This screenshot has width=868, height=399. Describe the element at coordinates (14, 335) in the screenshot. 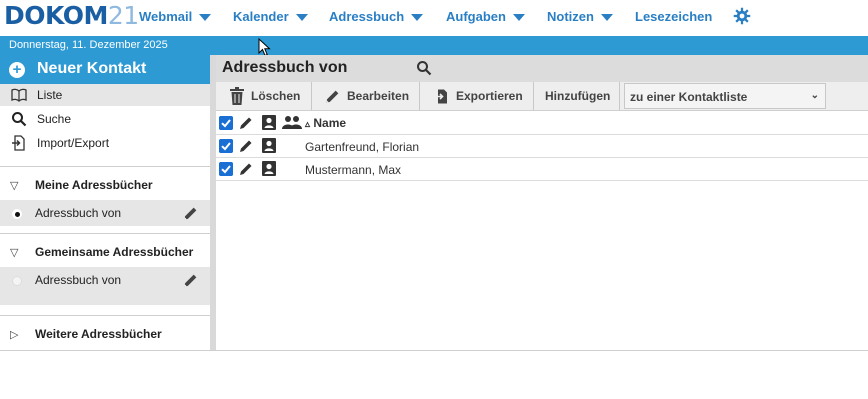

I see `triangle-right-icon: ▷` at that location.